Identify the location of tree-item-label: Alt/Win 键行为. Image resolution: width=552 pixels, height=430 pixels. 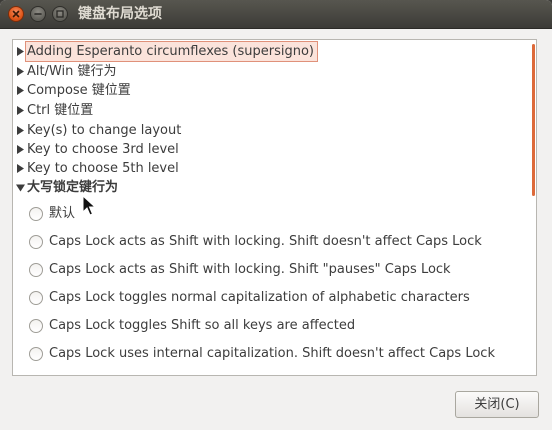
(72, 71).